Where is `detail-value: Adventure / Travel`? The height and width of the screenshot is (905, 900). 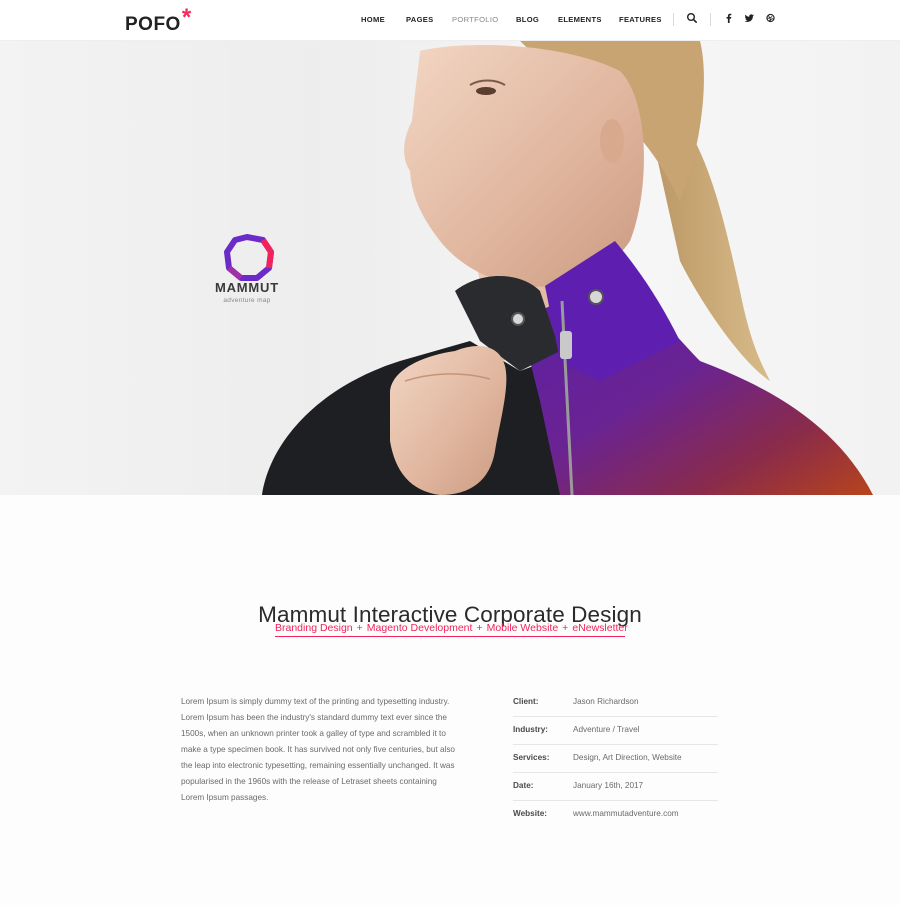 detail-value: Adventure / Travel is located at coordinates (606, 729).